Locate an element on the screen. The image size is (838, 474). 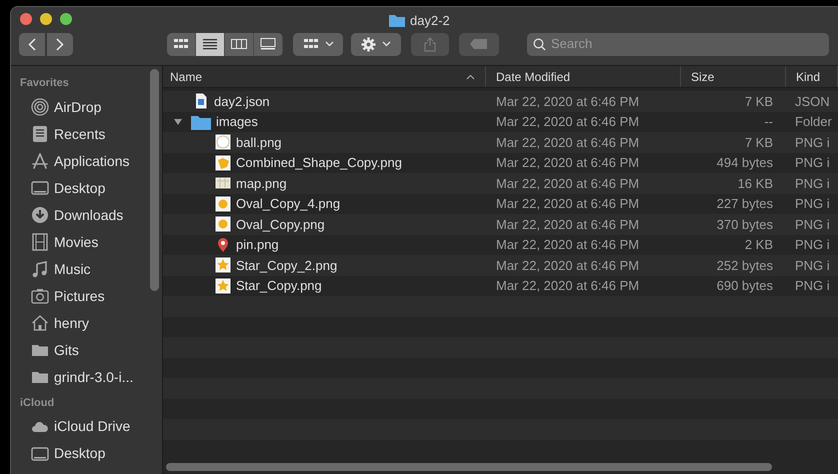
file-row: Star_Copy.png Mar 22, 2020 at 6:46 PM 690 bytes PNG i is located at coordinates (500, 286).